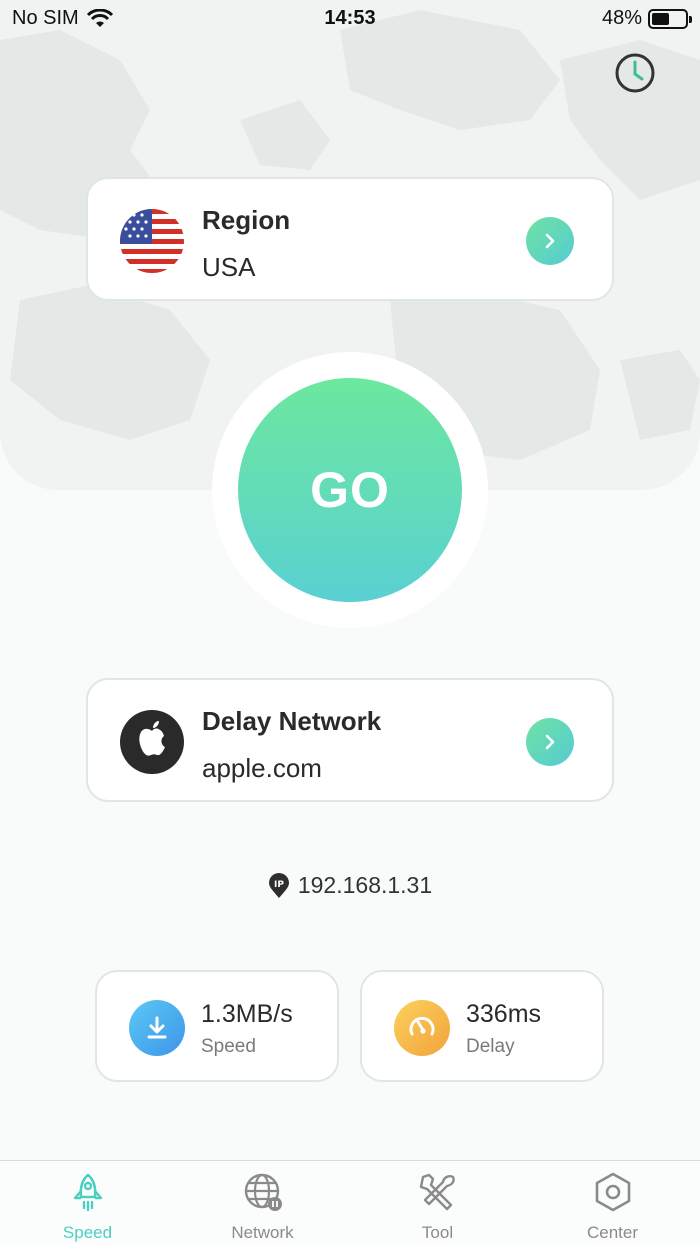  Describe the element at coordinates (437, 1192) in the screenshot. I see `tools-icon` at that location.